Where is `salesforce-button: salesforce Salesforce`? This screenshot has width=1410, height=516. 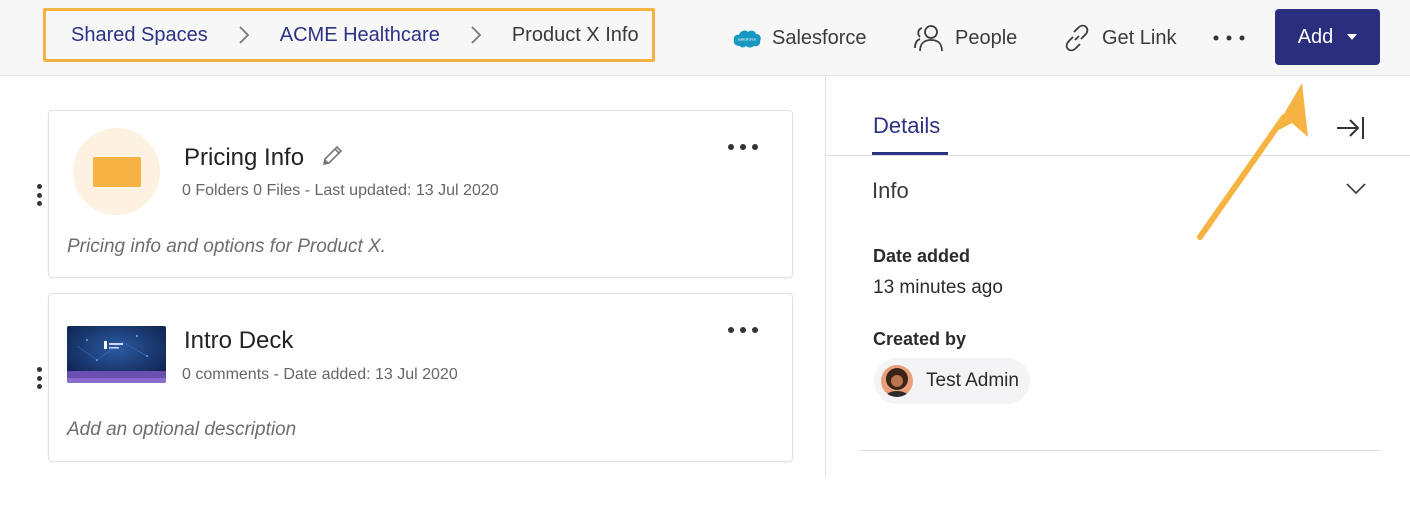 salesforce-button: salesforce Salesforce is located at coordinates (799, 38).